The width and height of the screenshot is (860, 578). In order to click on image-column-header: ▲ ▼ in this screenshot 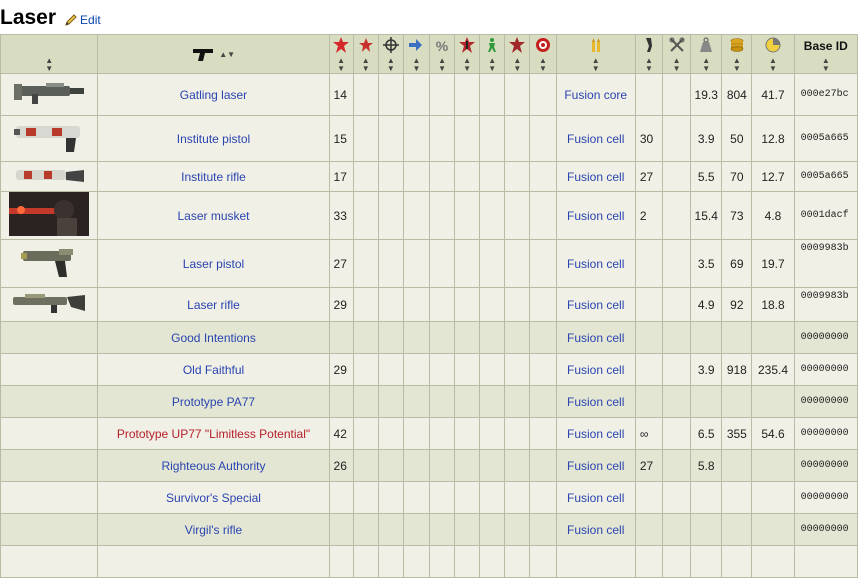, I will do `click(49, 54)`.